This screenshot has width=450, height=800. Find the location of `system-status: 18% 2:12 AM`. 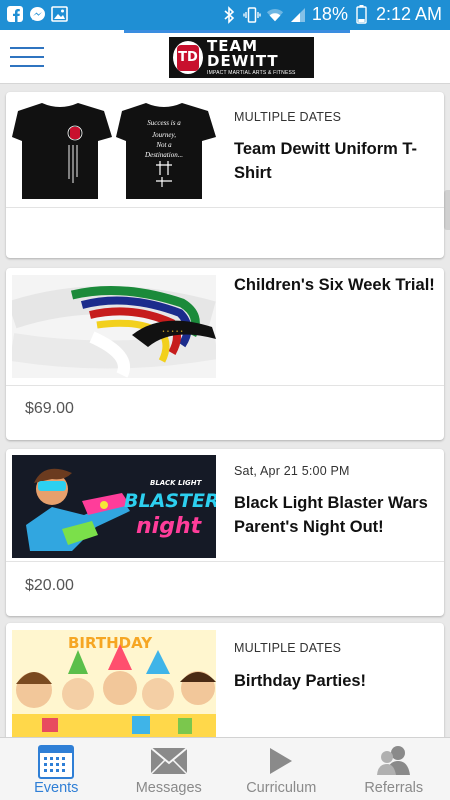

system-status: 18% 2:12 AM is located at coordinates (331, 14).